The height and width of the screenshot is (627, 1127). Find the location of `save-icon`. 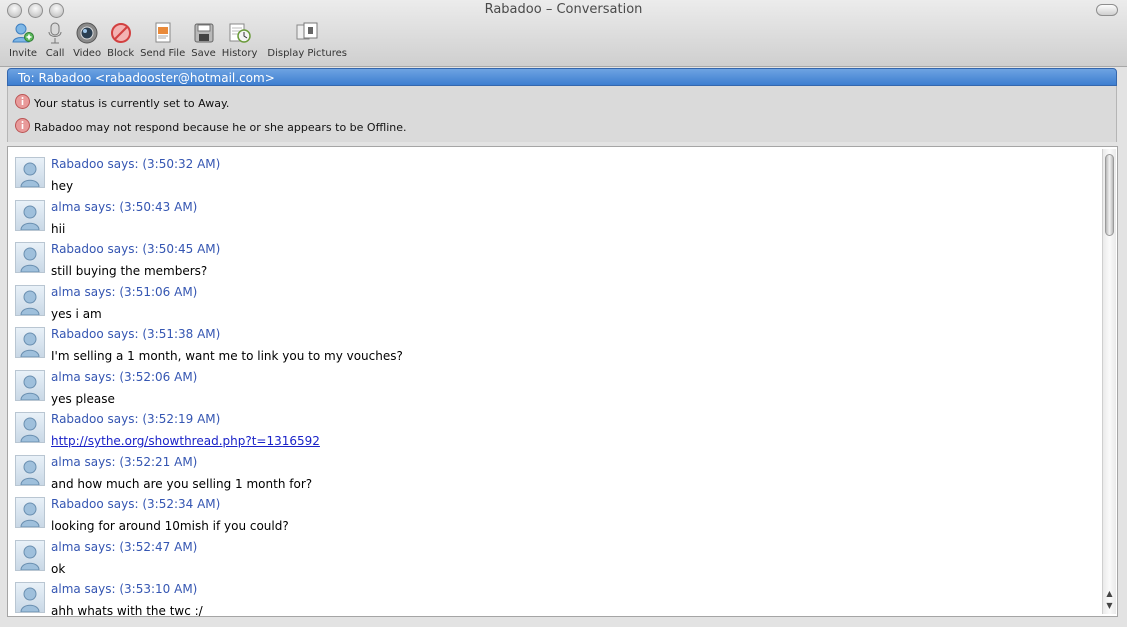

save-icon is located at coordinates (204, 33).